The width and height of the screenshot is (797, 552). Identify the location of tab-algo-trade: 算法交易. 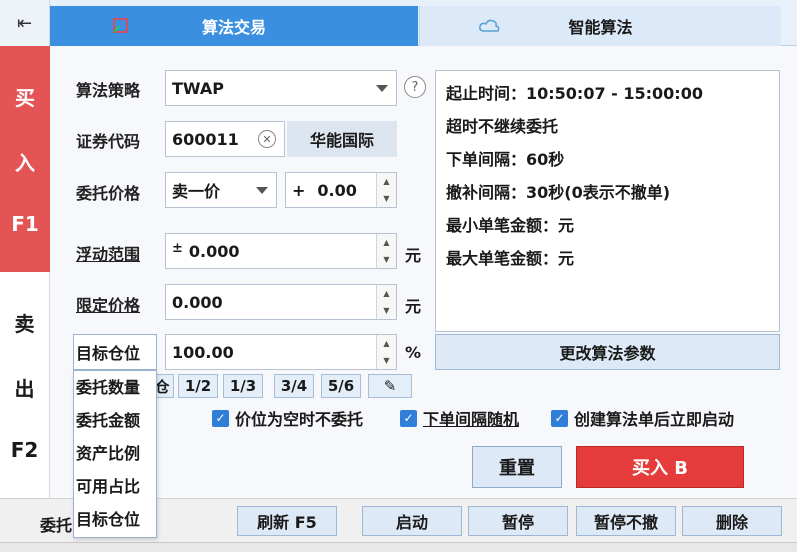
(234, 26).